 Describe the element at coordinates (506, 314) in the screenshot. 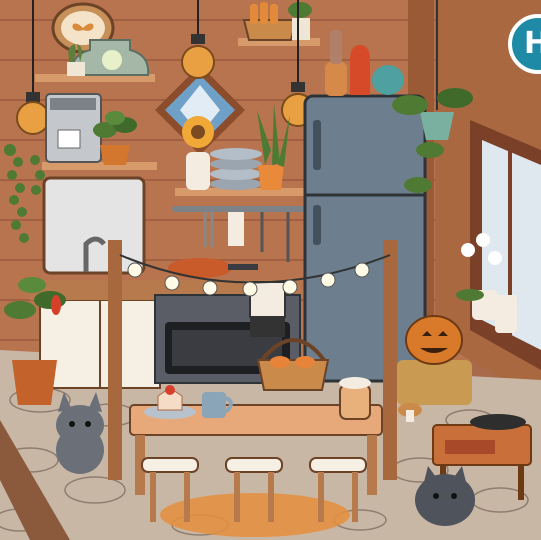

I see `candle` at that location.